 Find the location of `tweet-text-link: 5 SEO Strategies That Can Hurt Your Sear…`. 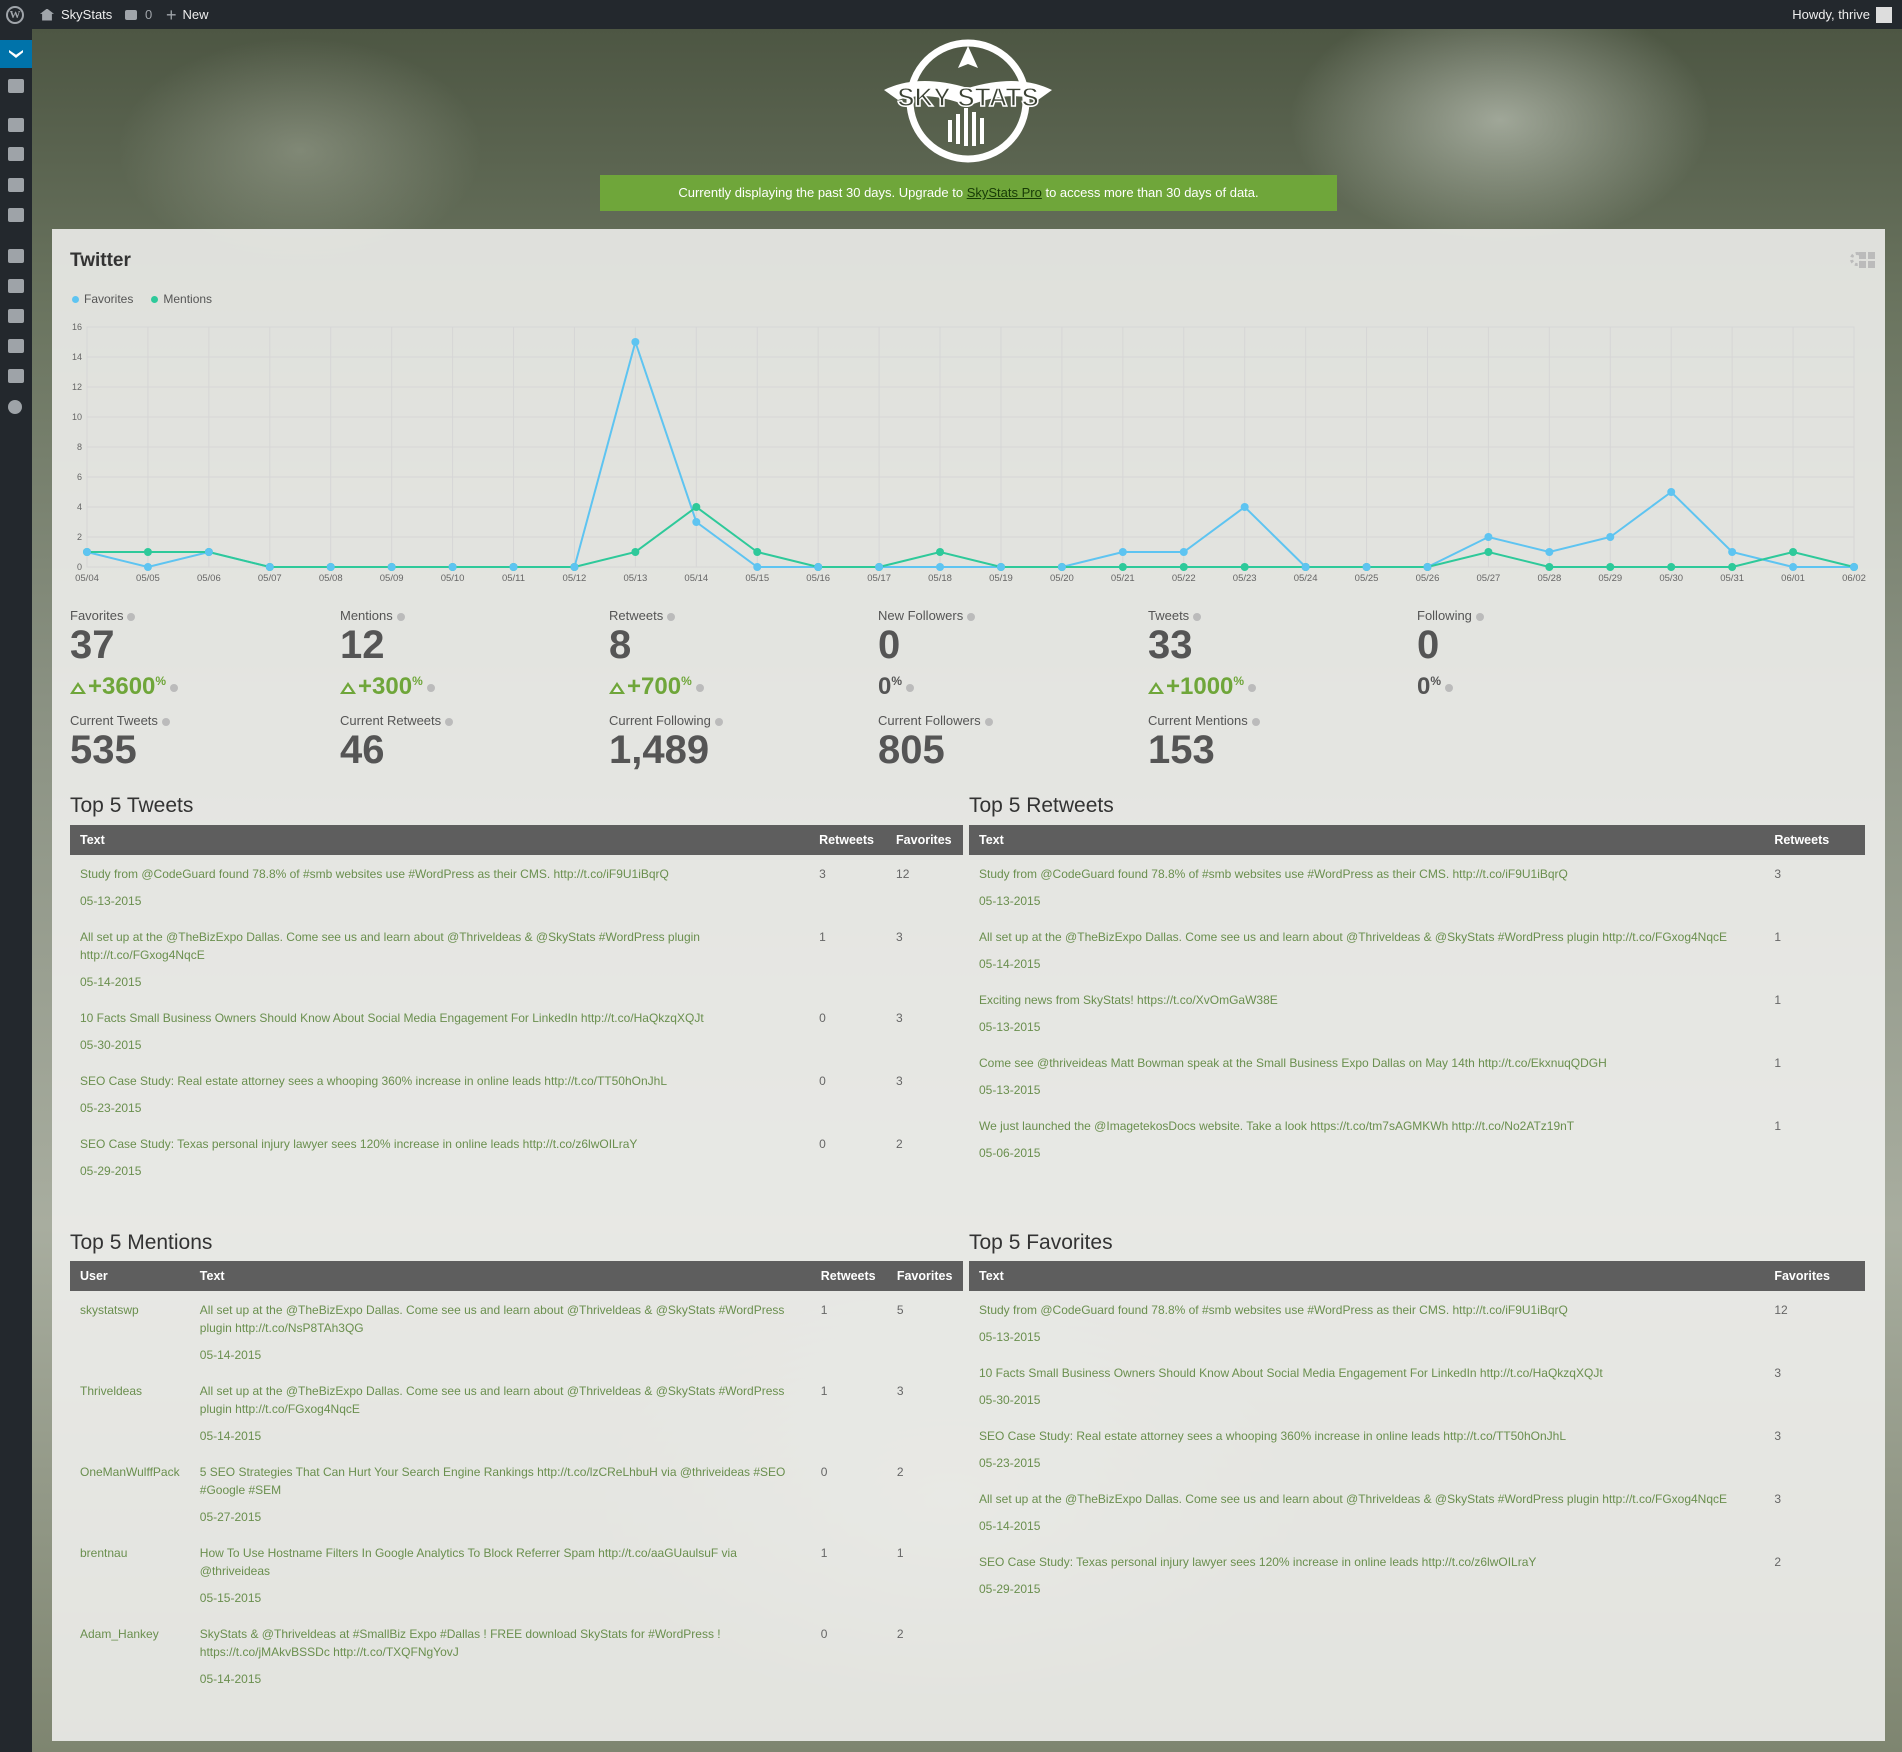

tweet-text-link: 5 SEO Strategies That Can Hurt Your Sear… is located at coordinates (493, 1481).